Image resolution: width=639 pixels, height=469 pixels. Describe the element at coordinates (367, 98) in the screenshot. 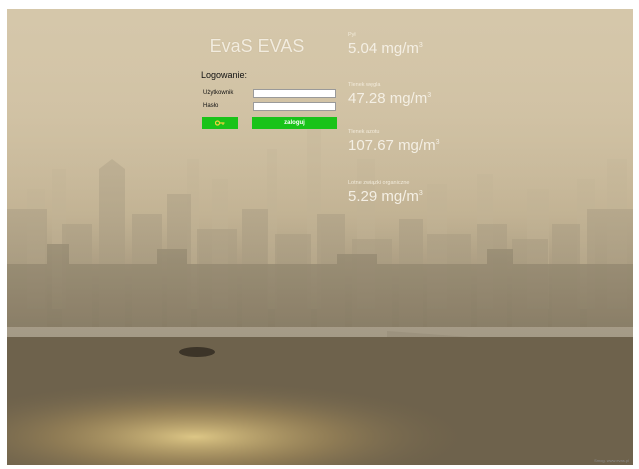

I see `metric-number: 47.28` at that location.